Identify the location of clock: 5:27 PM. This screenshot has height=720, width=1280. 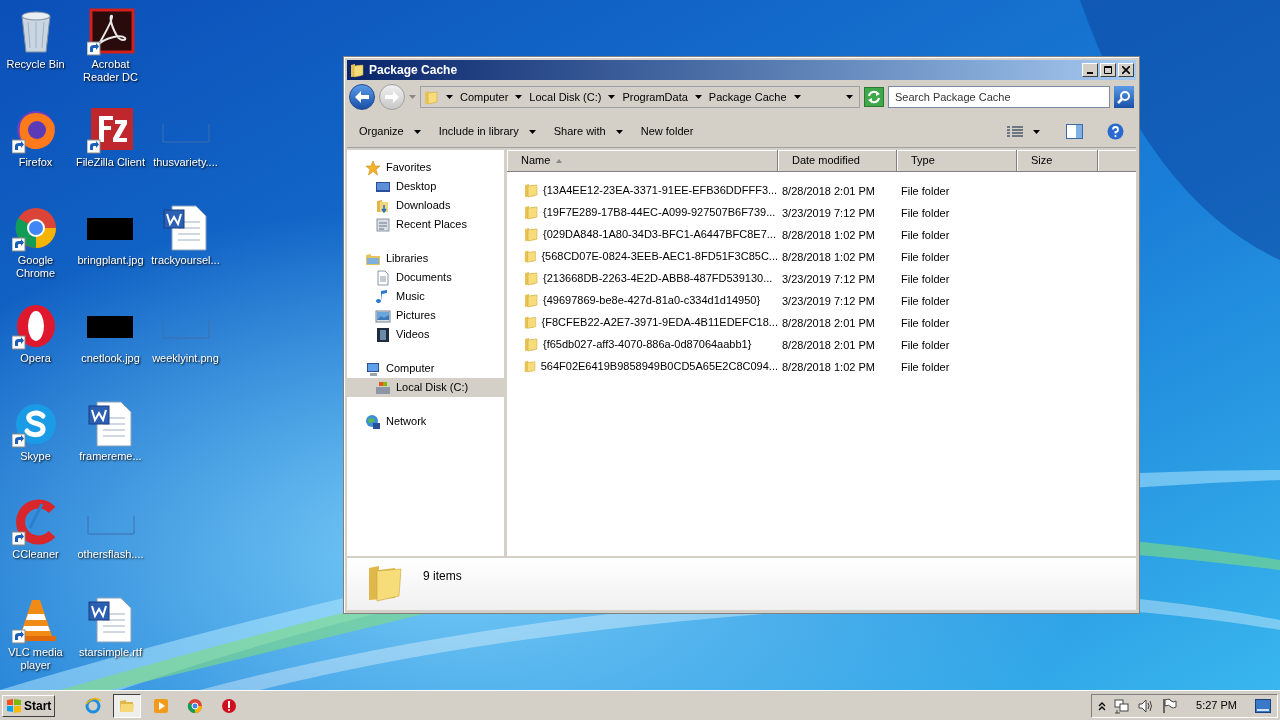
(1216, 705).